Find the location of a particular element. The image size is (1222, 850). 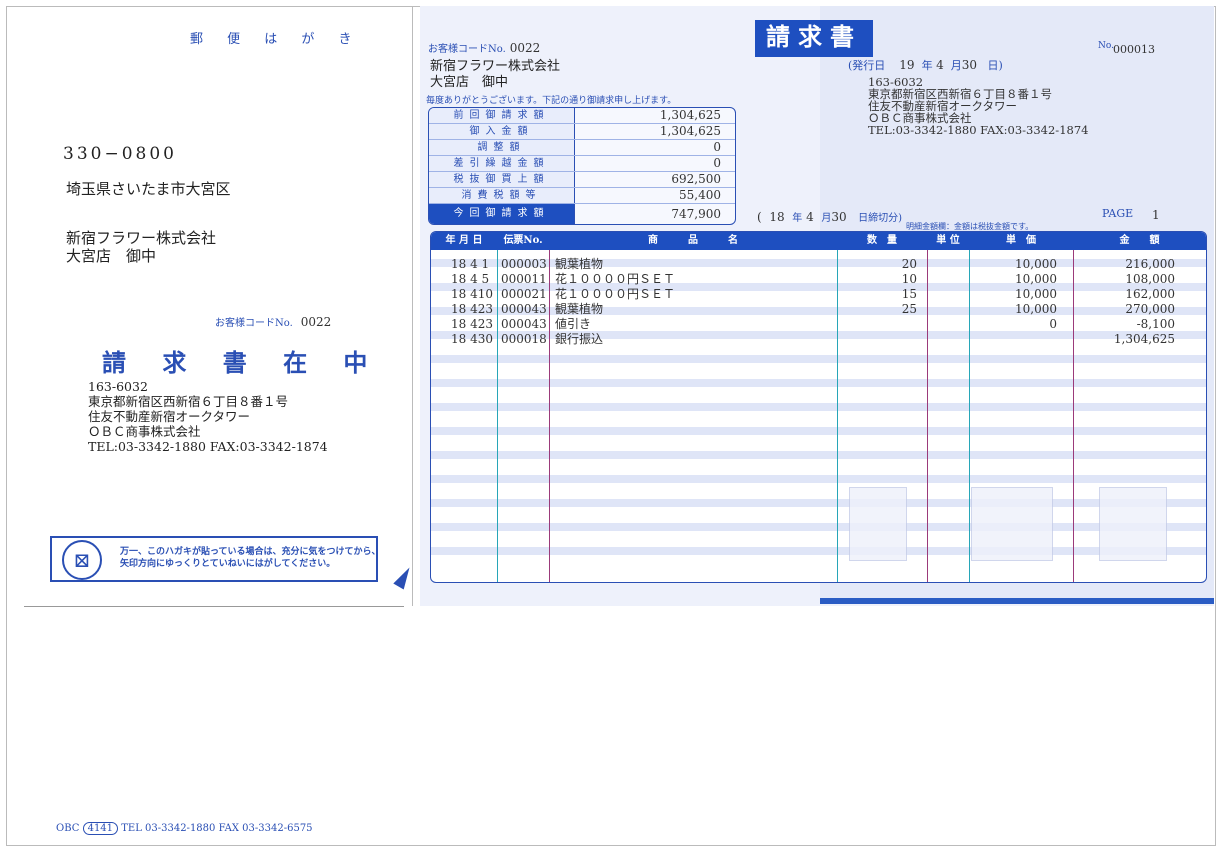

th-amount: 金 額 is located at coordinates (1139, 240).